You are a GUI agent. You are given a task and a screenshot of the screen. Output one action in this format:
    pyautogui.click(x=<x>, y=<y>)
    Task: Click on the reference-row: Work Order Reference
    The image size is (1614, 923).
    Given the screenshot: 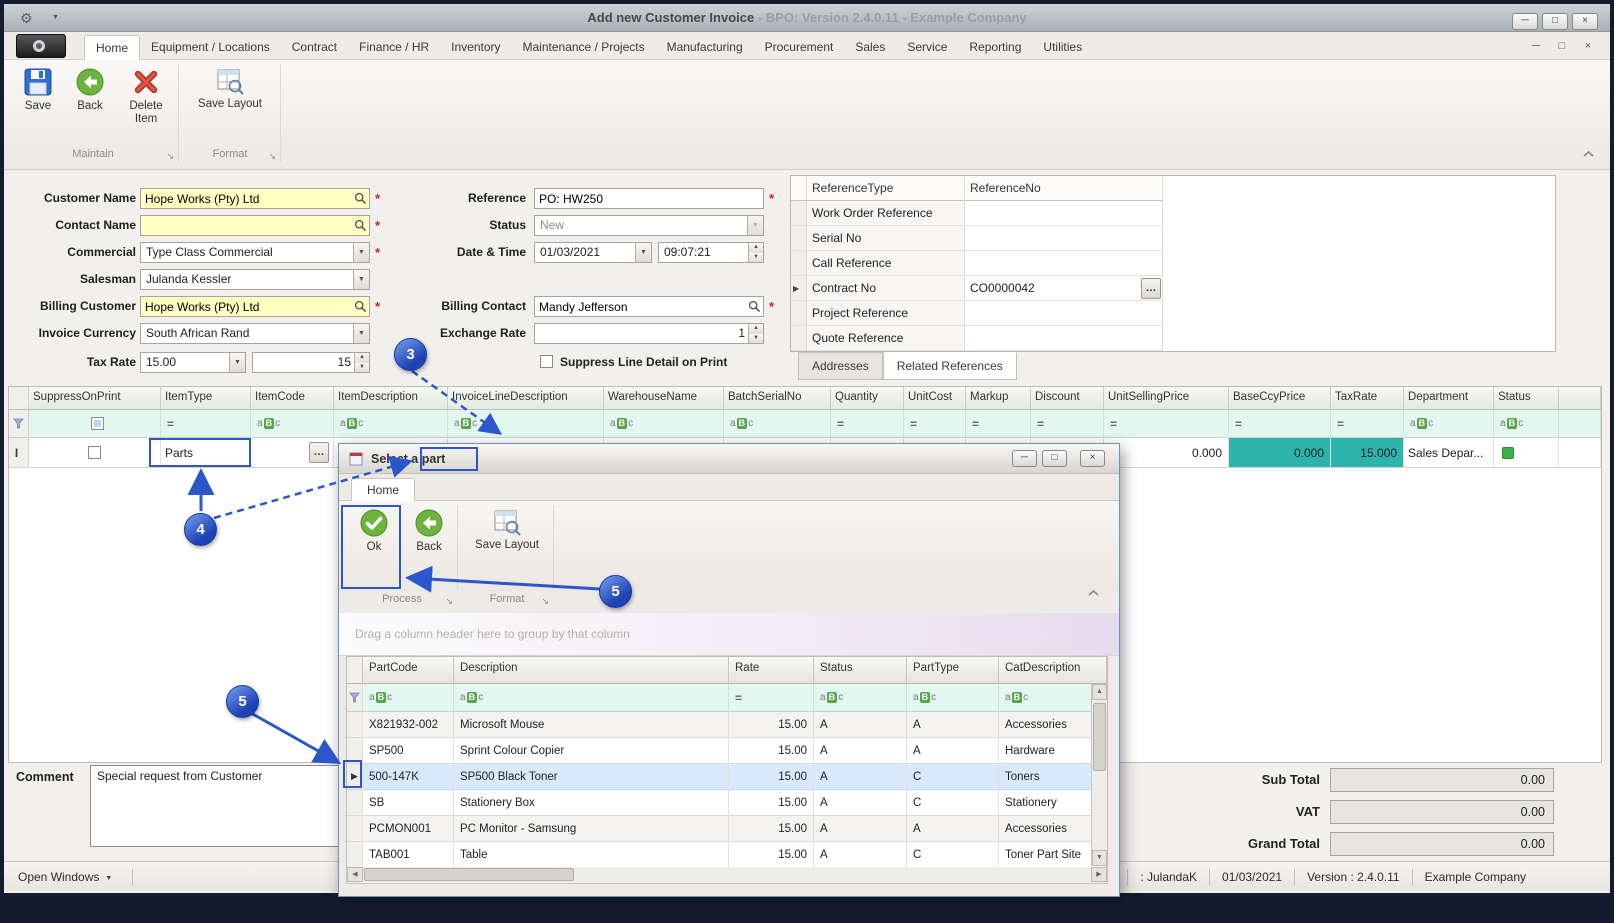 What is the action you would take?
    pyautogui.click(x=1173, y=213)
    